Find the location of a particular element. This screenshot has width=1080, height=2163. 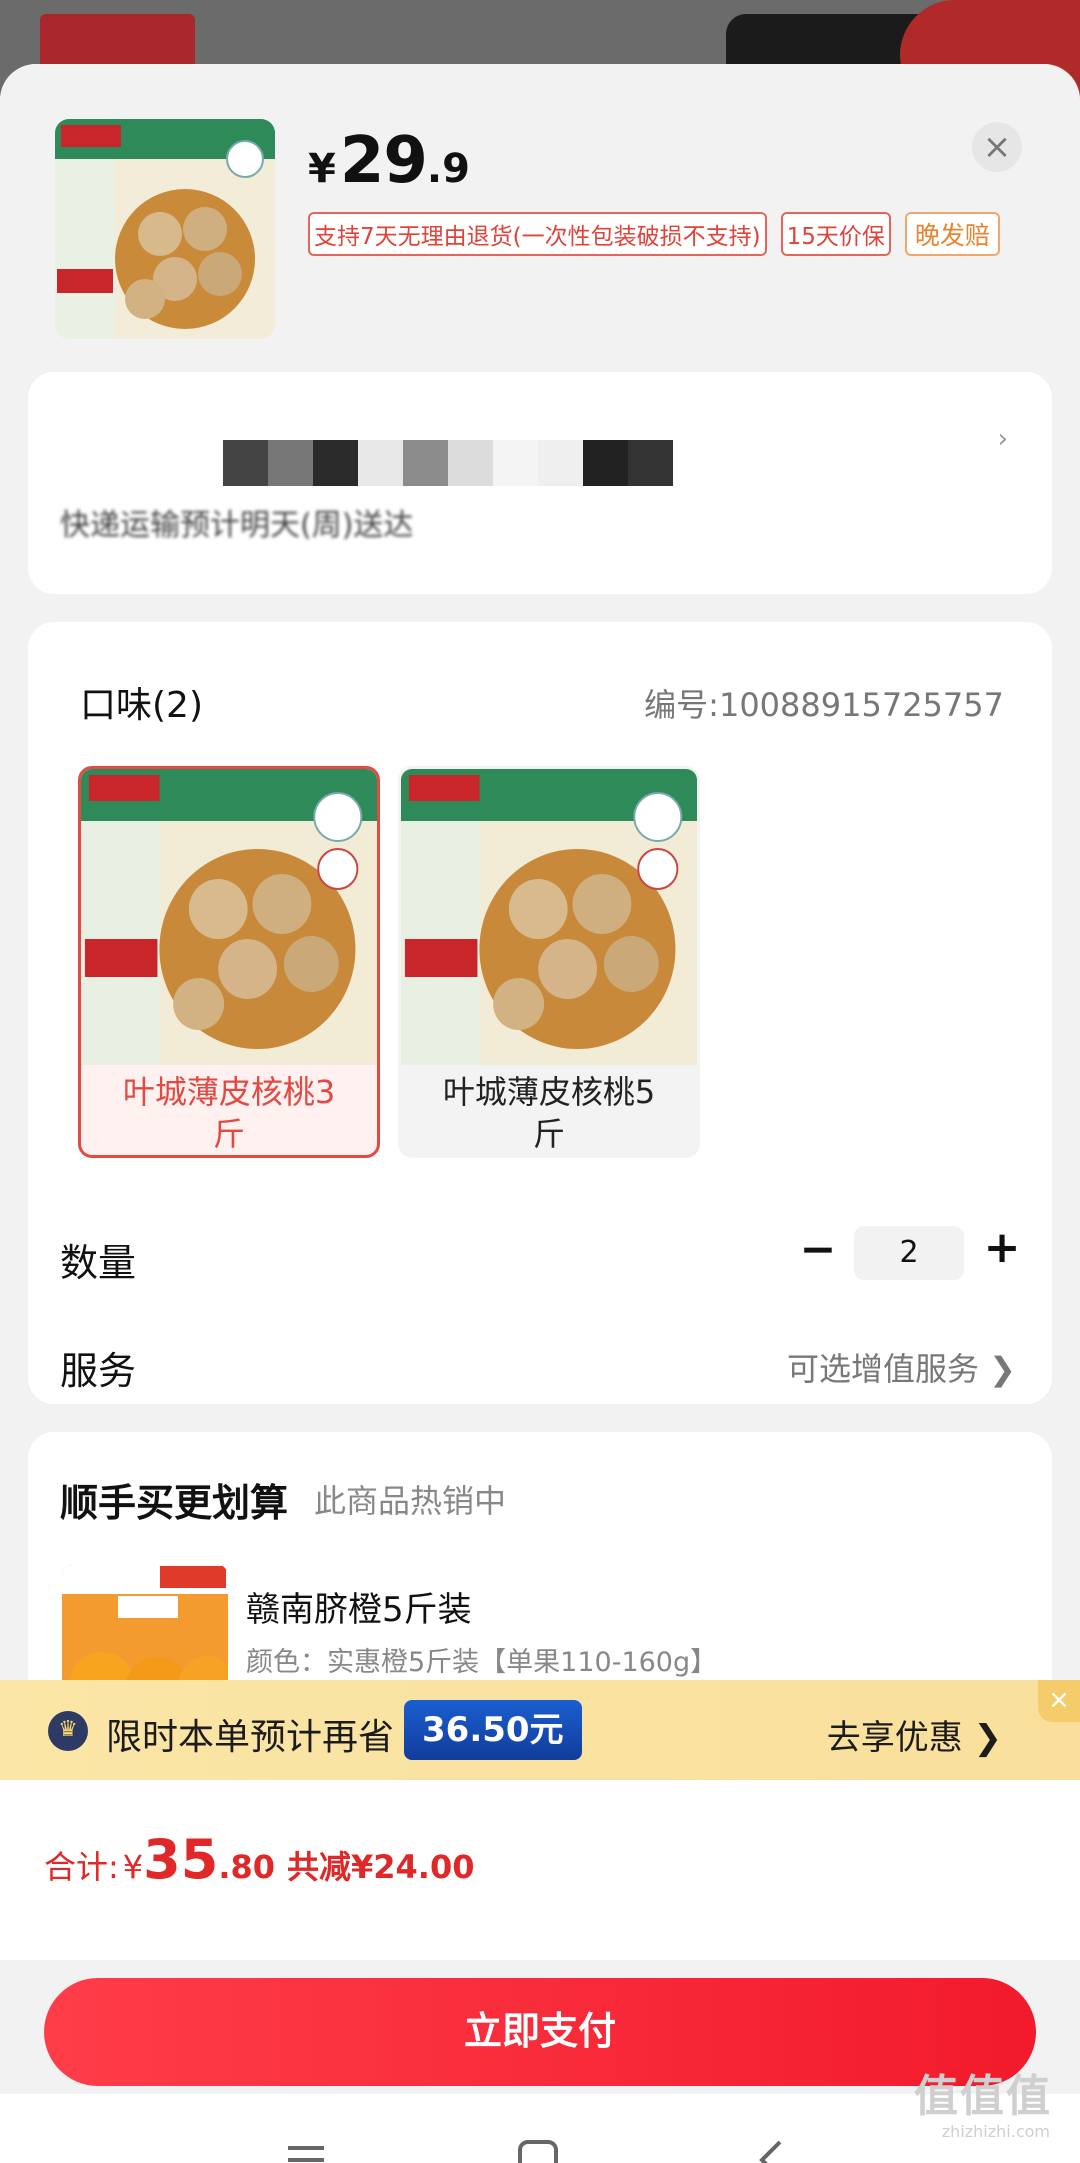

price-protect-tag: 15天价保 is located at coordinates (835, 234).